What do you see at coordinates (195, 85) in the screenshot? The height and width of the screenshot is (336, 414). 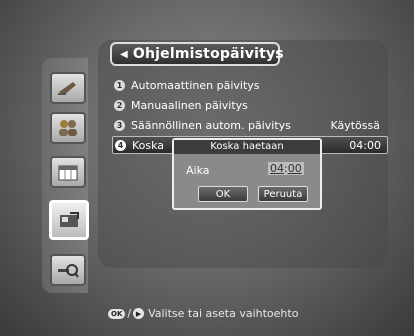 I see `menu-item-label: Automaattinen päivitys` at bounding box center [195, 85].